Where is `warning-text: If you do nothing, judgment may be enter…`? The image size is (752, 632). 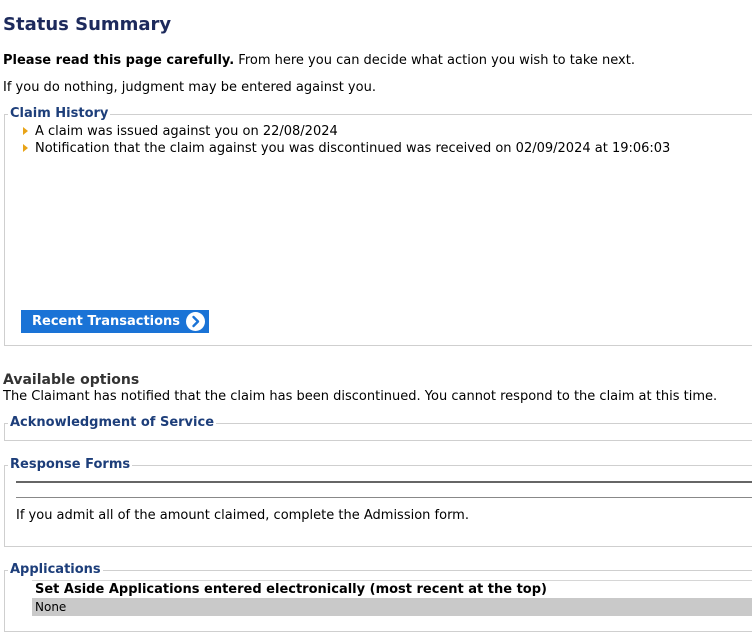
warning-text: If you do nothing, judgment may be enter… is located at coordinates (189, 87).